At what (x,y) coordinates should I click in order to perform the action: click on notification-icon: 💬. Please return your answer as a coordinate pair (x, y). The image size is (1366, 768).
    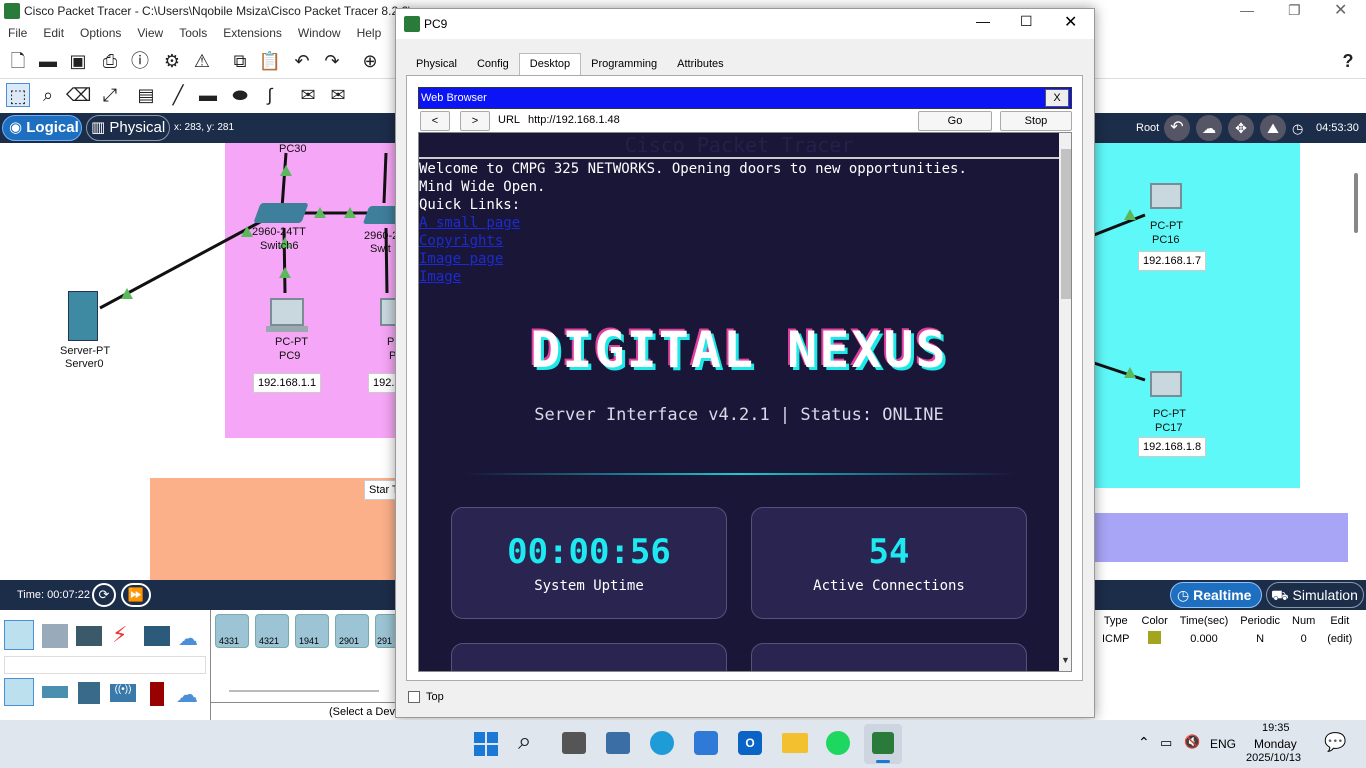
    Looking at the image, I should click on (1335, 742).